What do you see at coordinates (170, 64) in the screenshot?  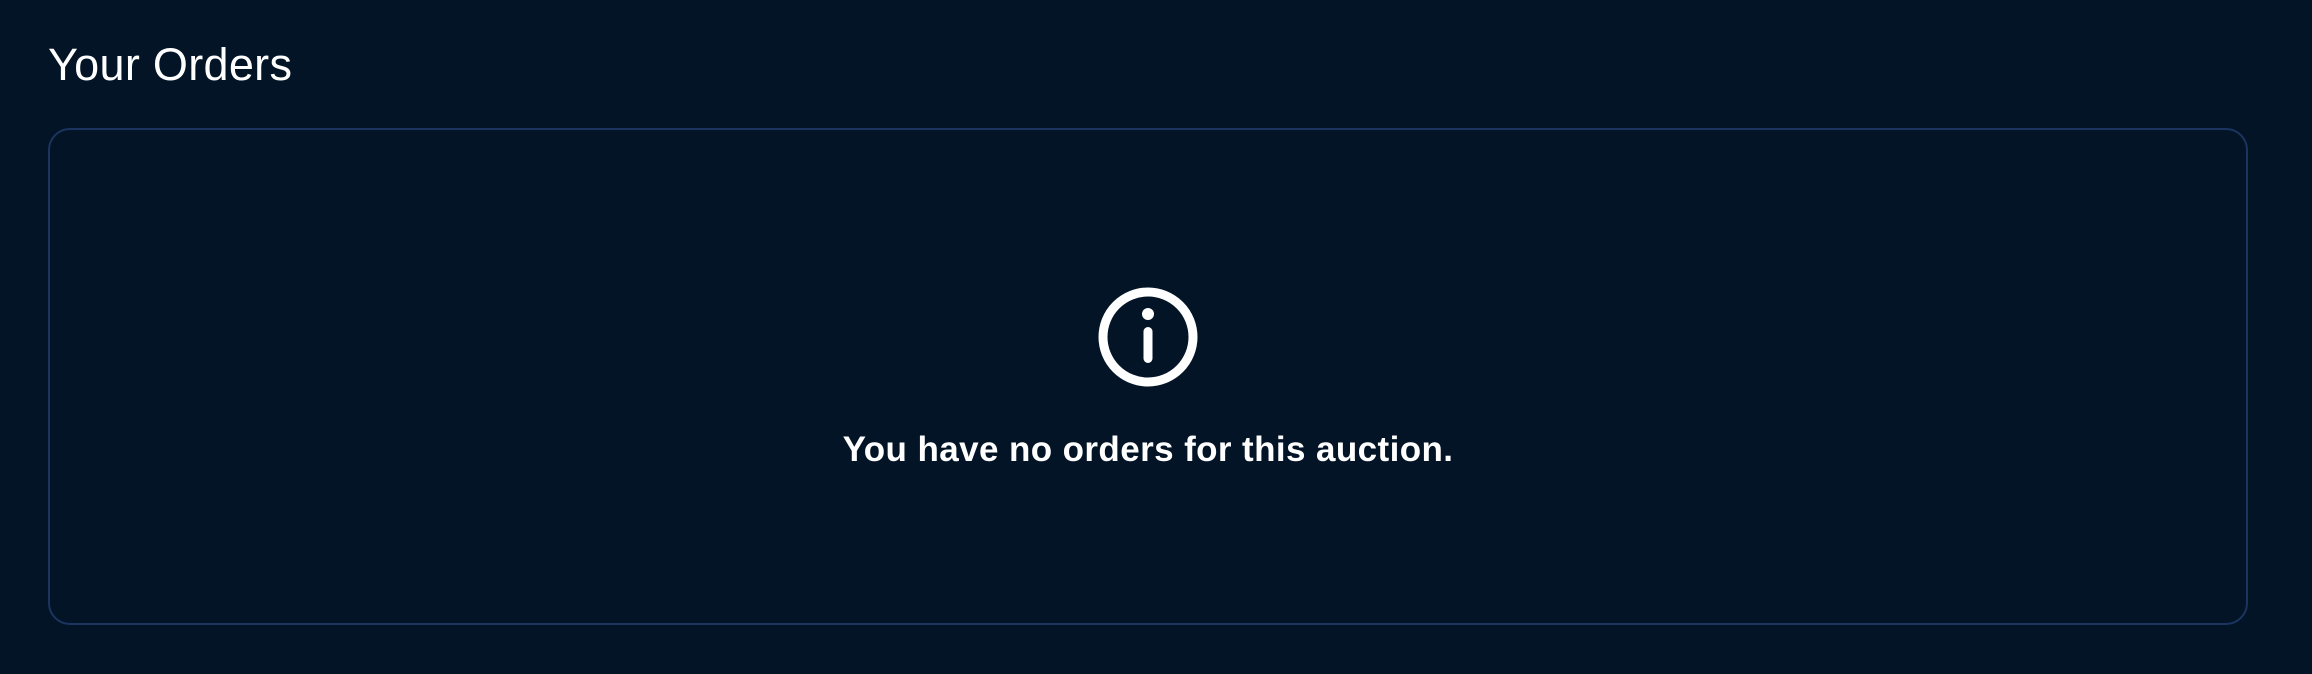 I see `page-title: Your Orders` at bounding box center [170, 64].